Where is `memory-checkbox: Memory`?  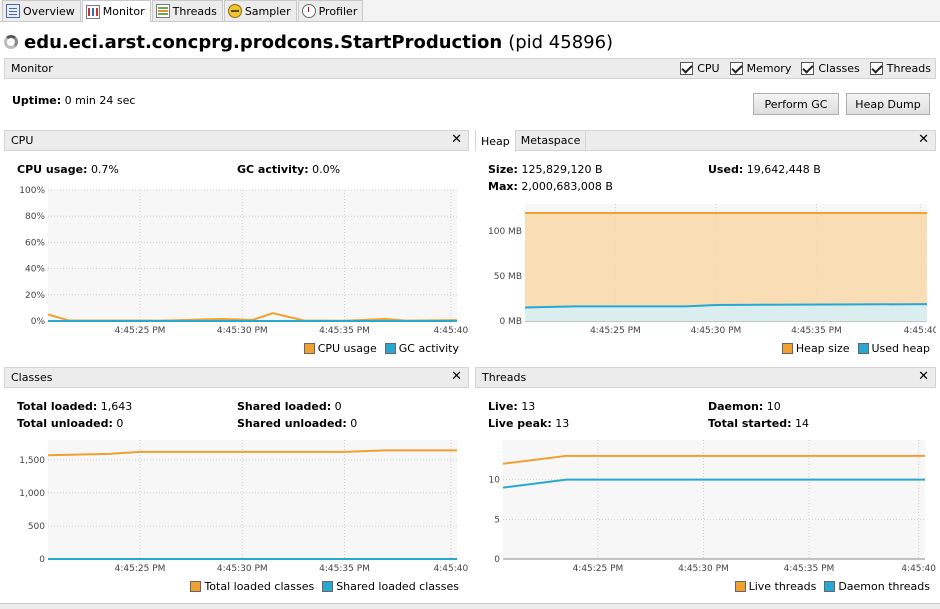
memory-checkbox: Memory is located at coordinates (760, 68).